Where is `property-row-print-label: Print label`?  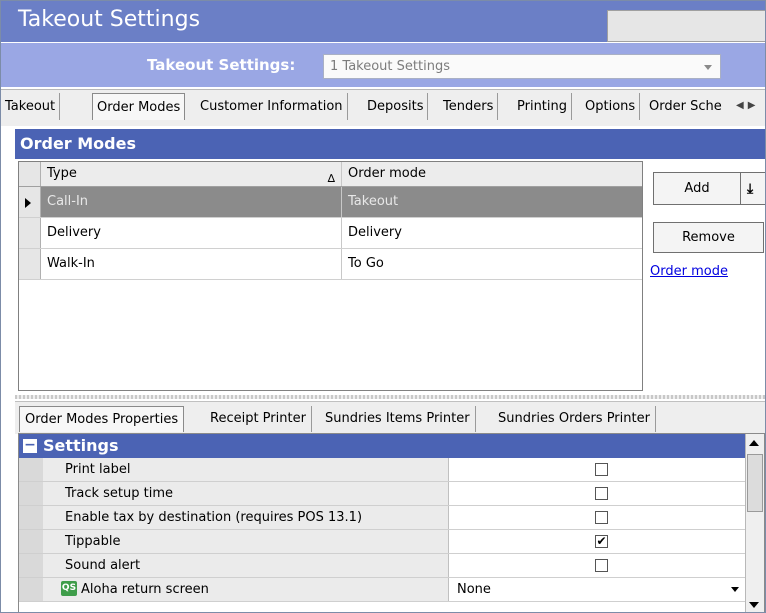 property-row-print-label: Print label is located at coordinates (382, 470).